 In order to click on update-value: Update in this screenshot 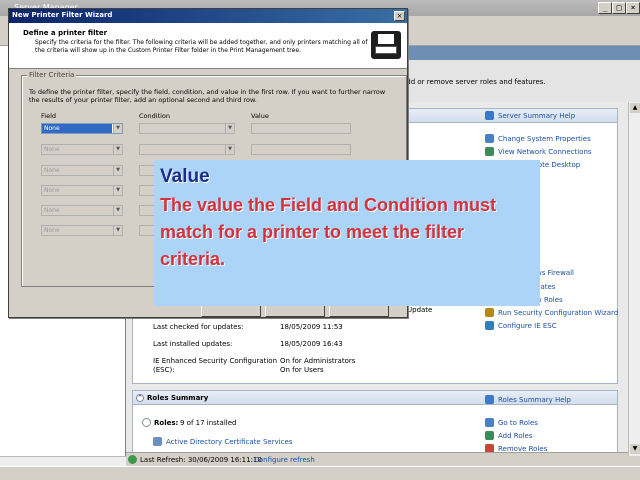, I will do `click(420, 310)`.